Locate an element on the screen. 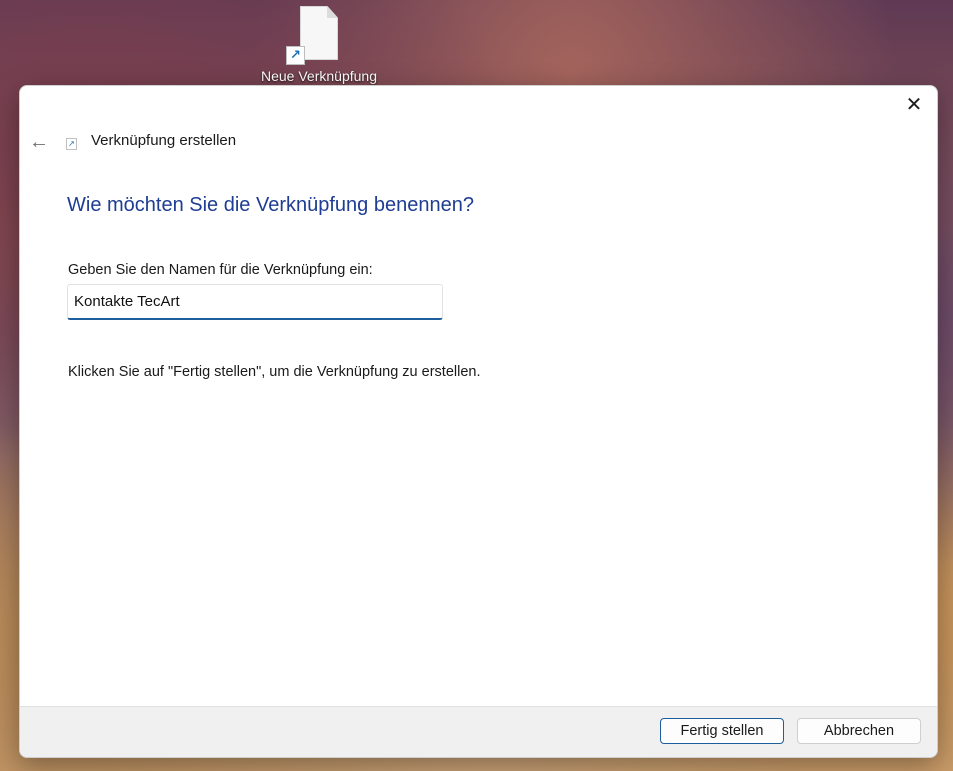  back-arrow-icon: ← is located at coordinates (39, 142).